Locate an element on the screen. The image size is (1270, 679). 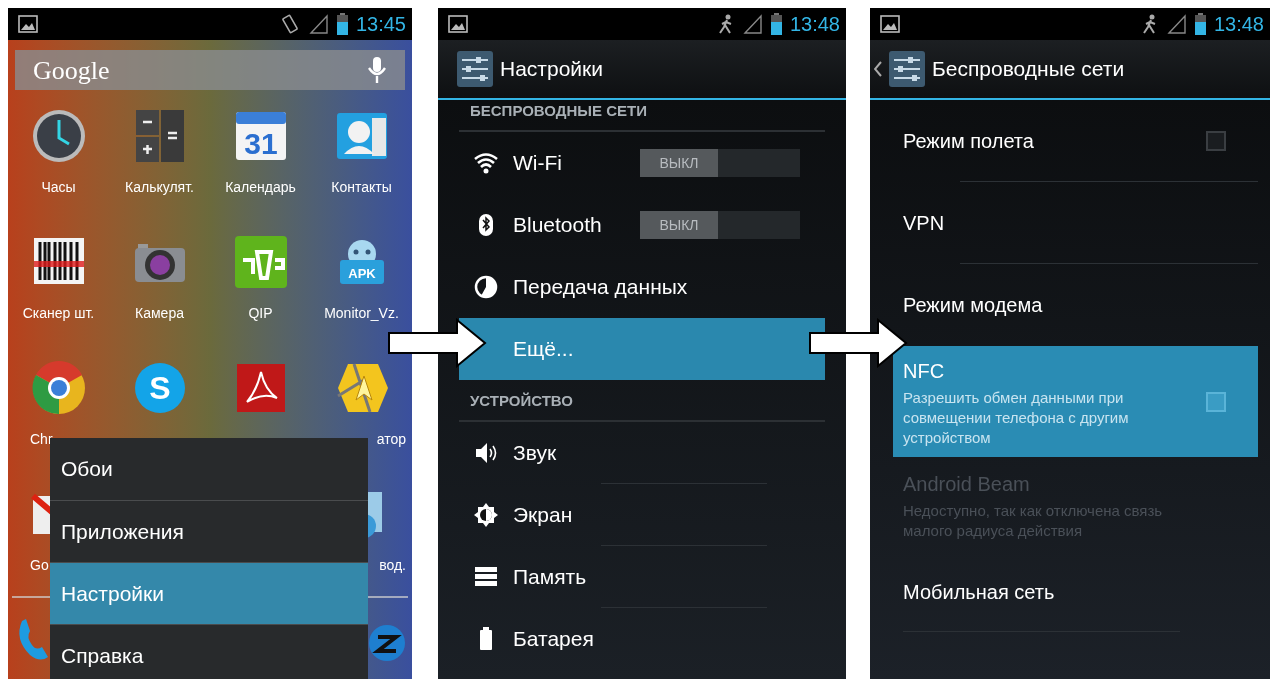
settings-row: Передача данных is located at coordinates (642, 287).